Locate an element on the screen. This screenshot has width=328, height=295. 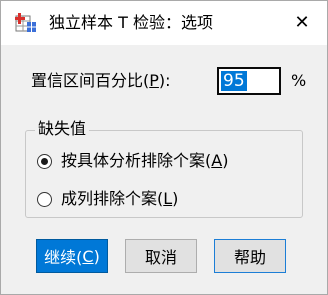
close-icon: ✕ is located at coordinates (302, 22).